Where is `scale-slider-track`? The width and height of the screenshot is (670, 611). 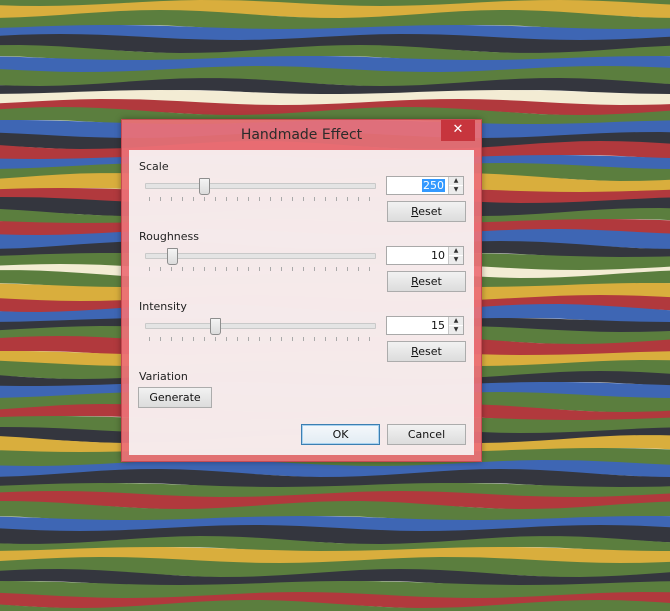
scale-slider-track is located at coordinates (260, 186).